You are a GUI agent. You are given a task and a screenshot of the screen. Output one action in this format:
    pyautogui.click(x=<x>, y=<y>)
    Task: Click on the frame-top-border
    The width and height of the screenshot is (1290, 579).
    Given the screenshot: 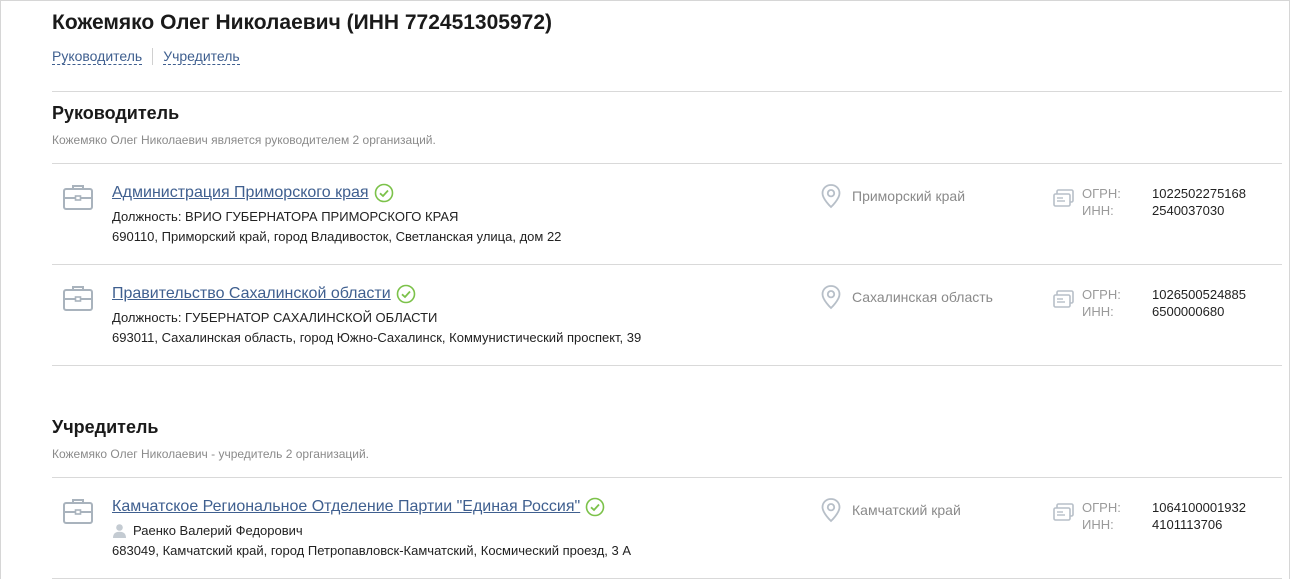 What is the action you would take?
    pyautogui.click(x=645, y=0)
    